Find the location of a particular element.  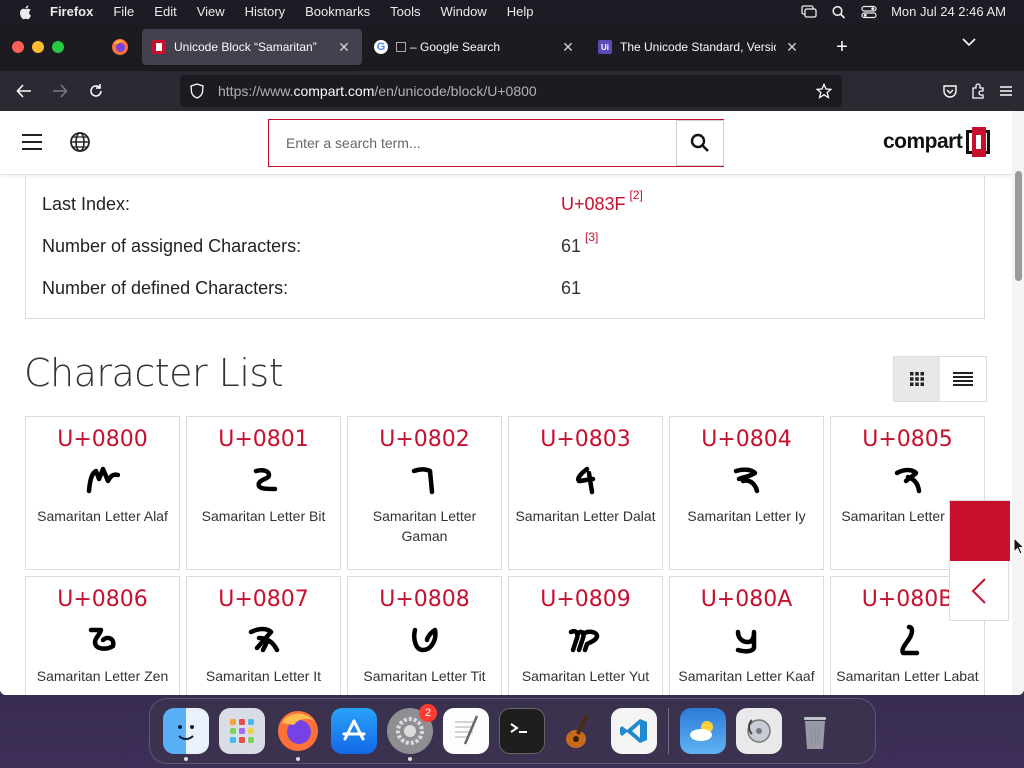

trash-icon is located at coordinates (815, 731).